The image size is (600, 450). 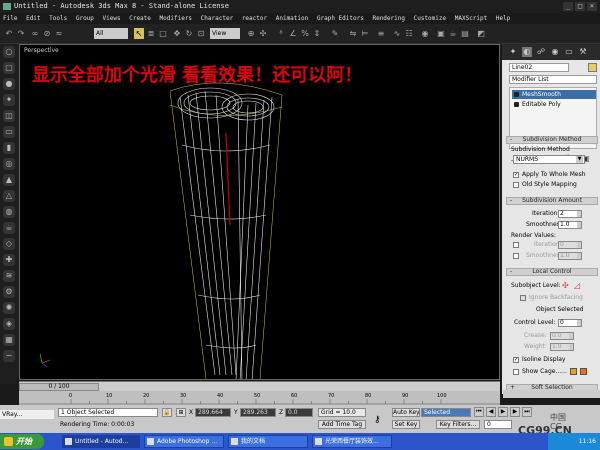 I want to click on menu-reactor: reactor, so click(x=254, y=18).